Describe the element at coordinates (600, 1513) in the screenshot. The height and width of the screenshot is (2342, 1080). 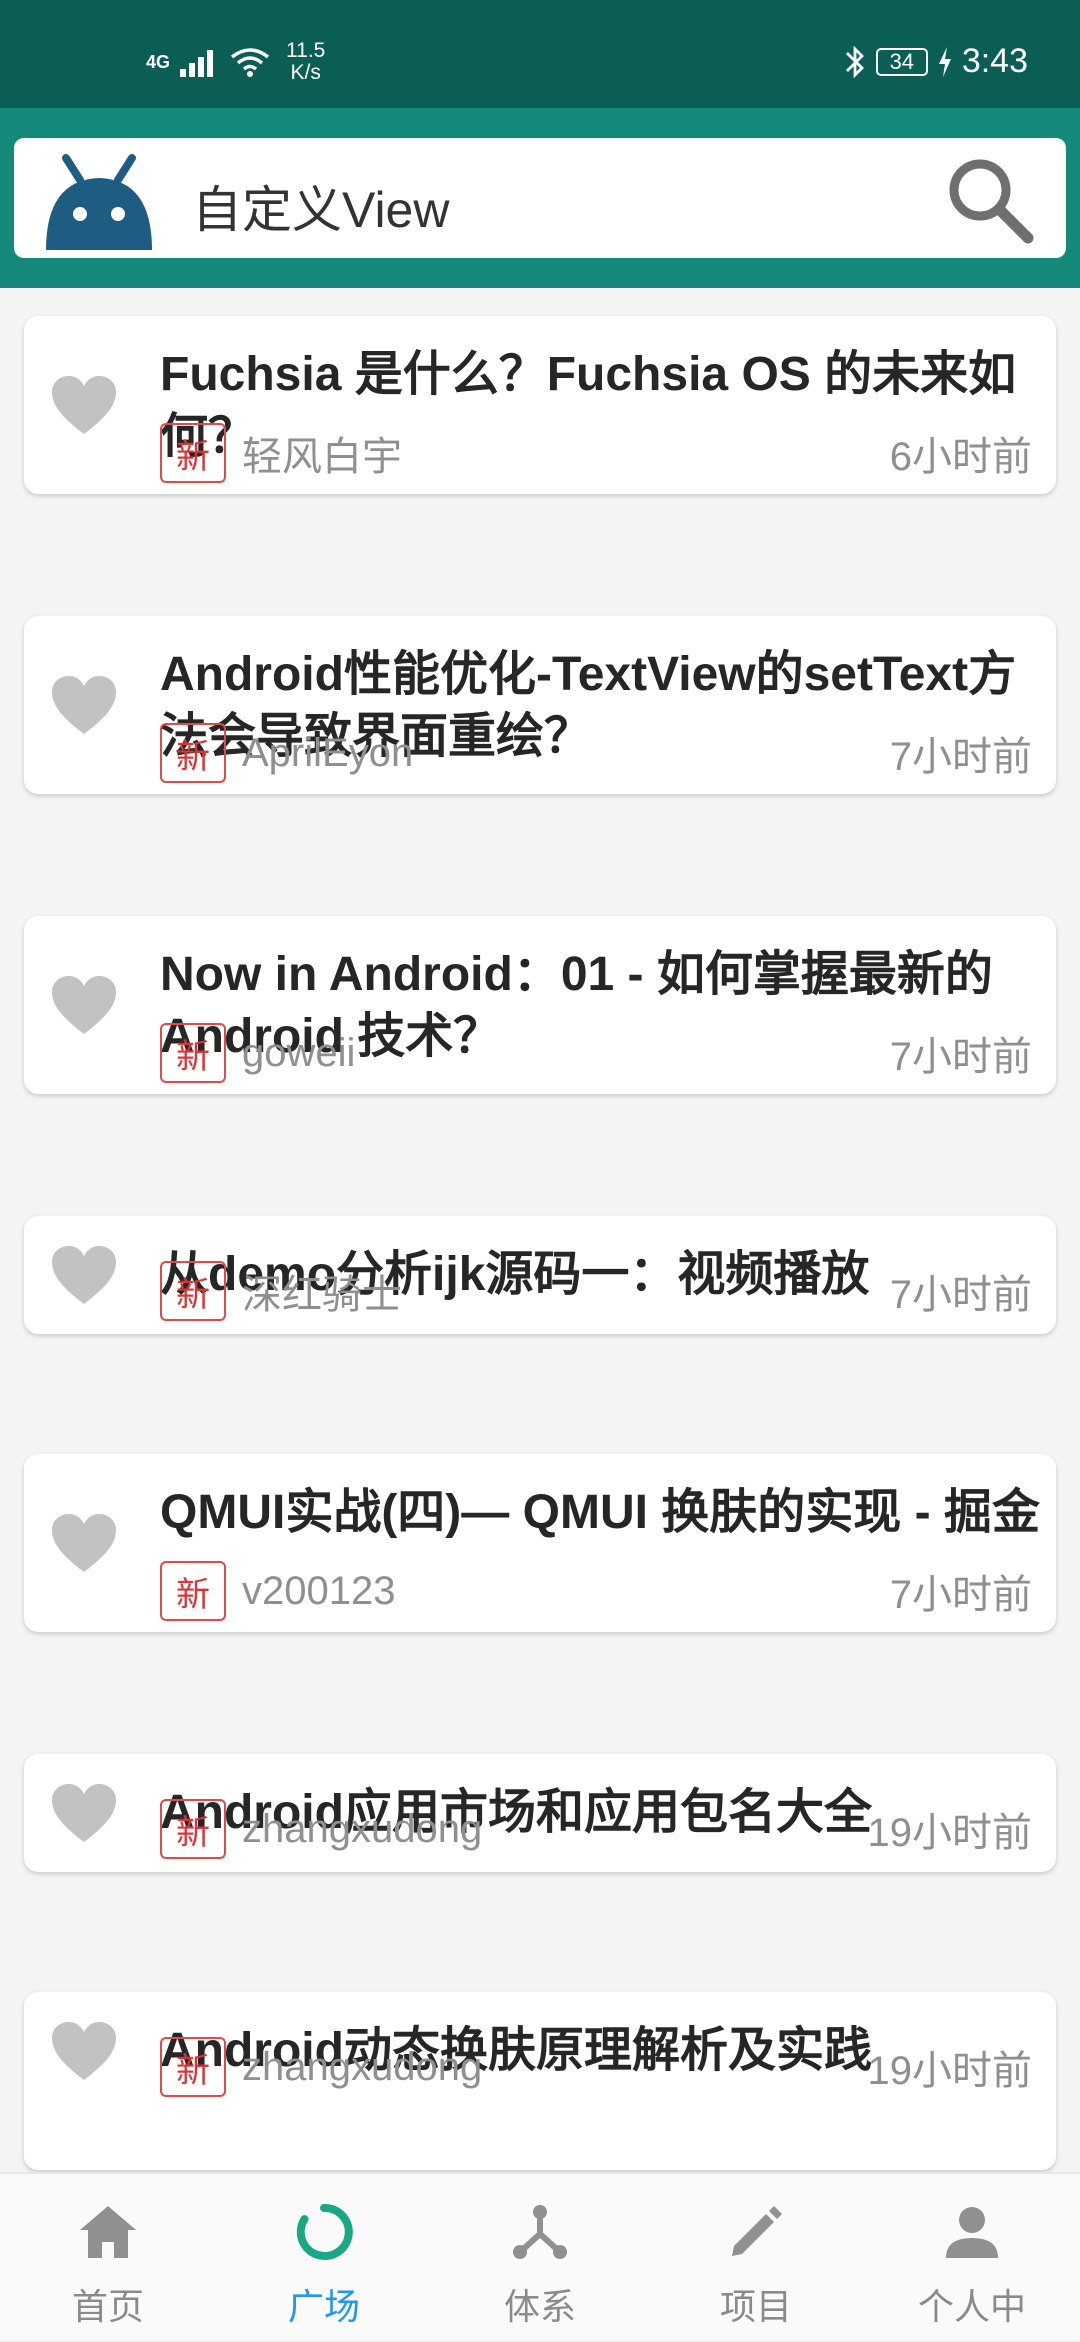
I see `article-title: QMUI实战(四)— QMUI 换肤的实现 - 掘金` at that location.